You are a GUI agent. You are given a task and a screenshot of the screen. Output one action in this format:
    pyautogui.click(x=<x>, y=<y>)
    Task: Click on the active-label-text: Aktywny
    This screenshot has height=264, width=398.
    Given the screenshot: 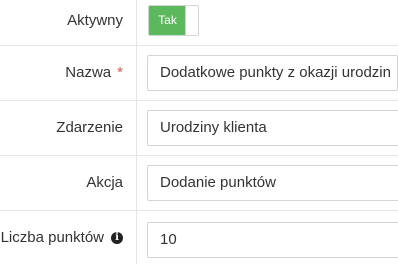 What is the action you would take?
    pyautogui.click(x=95, y=20)
    